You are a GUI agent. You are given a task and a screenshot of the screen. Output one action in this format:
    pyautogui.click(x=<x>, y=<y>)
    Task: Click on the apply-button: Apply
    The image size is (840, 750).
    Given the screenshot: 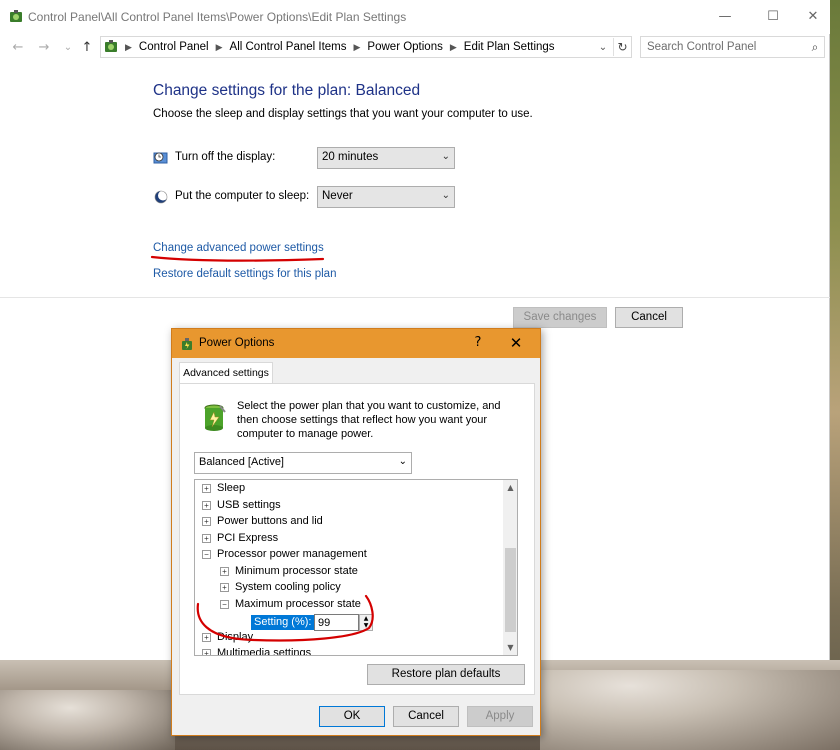 What is the action you would take?
    pyautogui.click(x=500, y=716)
    